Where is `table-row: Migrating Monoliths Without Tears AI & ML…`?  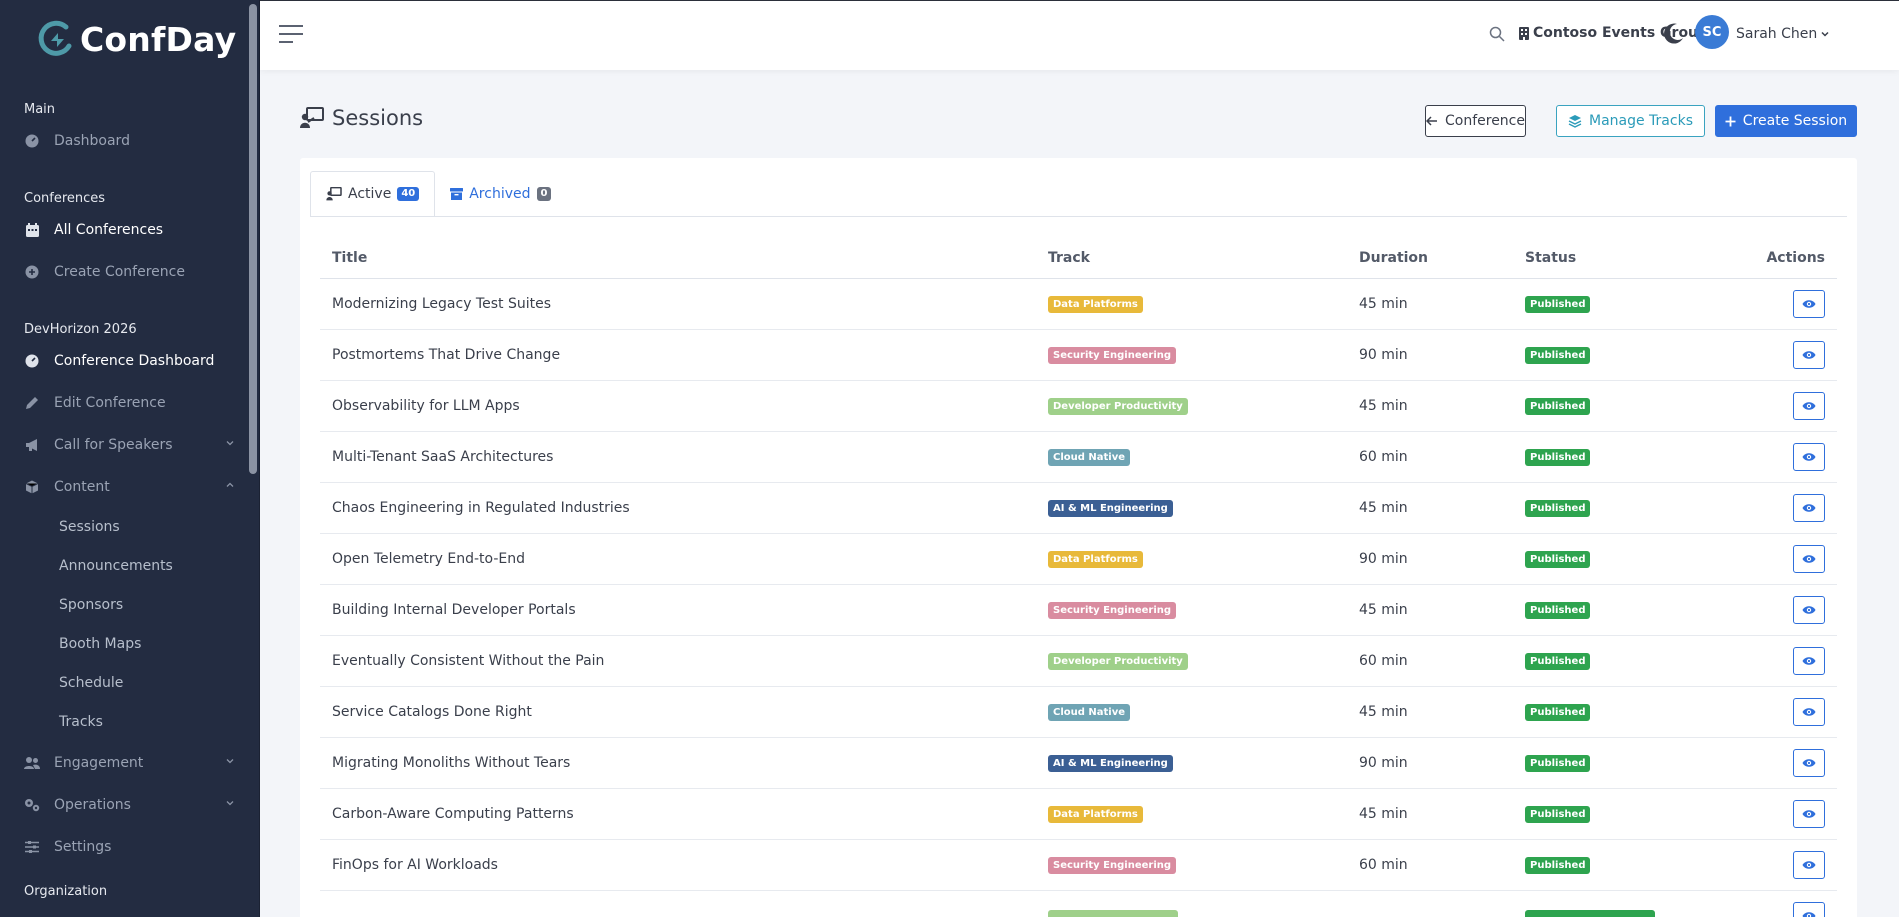
table-row: Migrating Monoliths Without Tears AI & ML… is located at coordinates (1078, 763).